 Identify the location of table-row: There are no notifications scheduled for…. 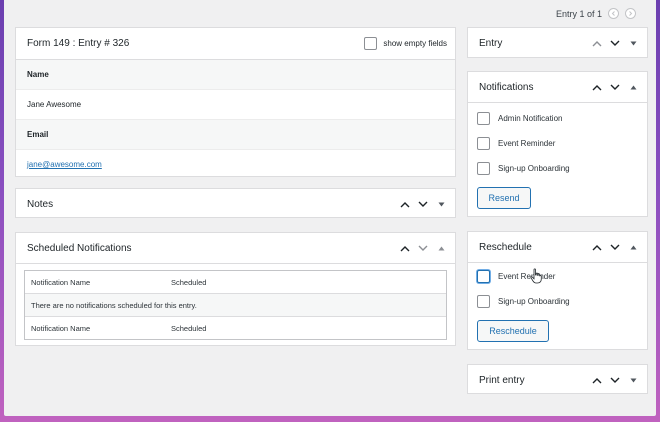
(235, 305).